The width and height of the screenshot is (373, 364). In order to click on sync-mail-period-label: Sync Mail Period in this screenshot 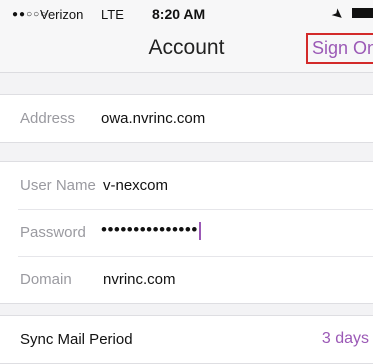, I will do `click(76, 339)`.